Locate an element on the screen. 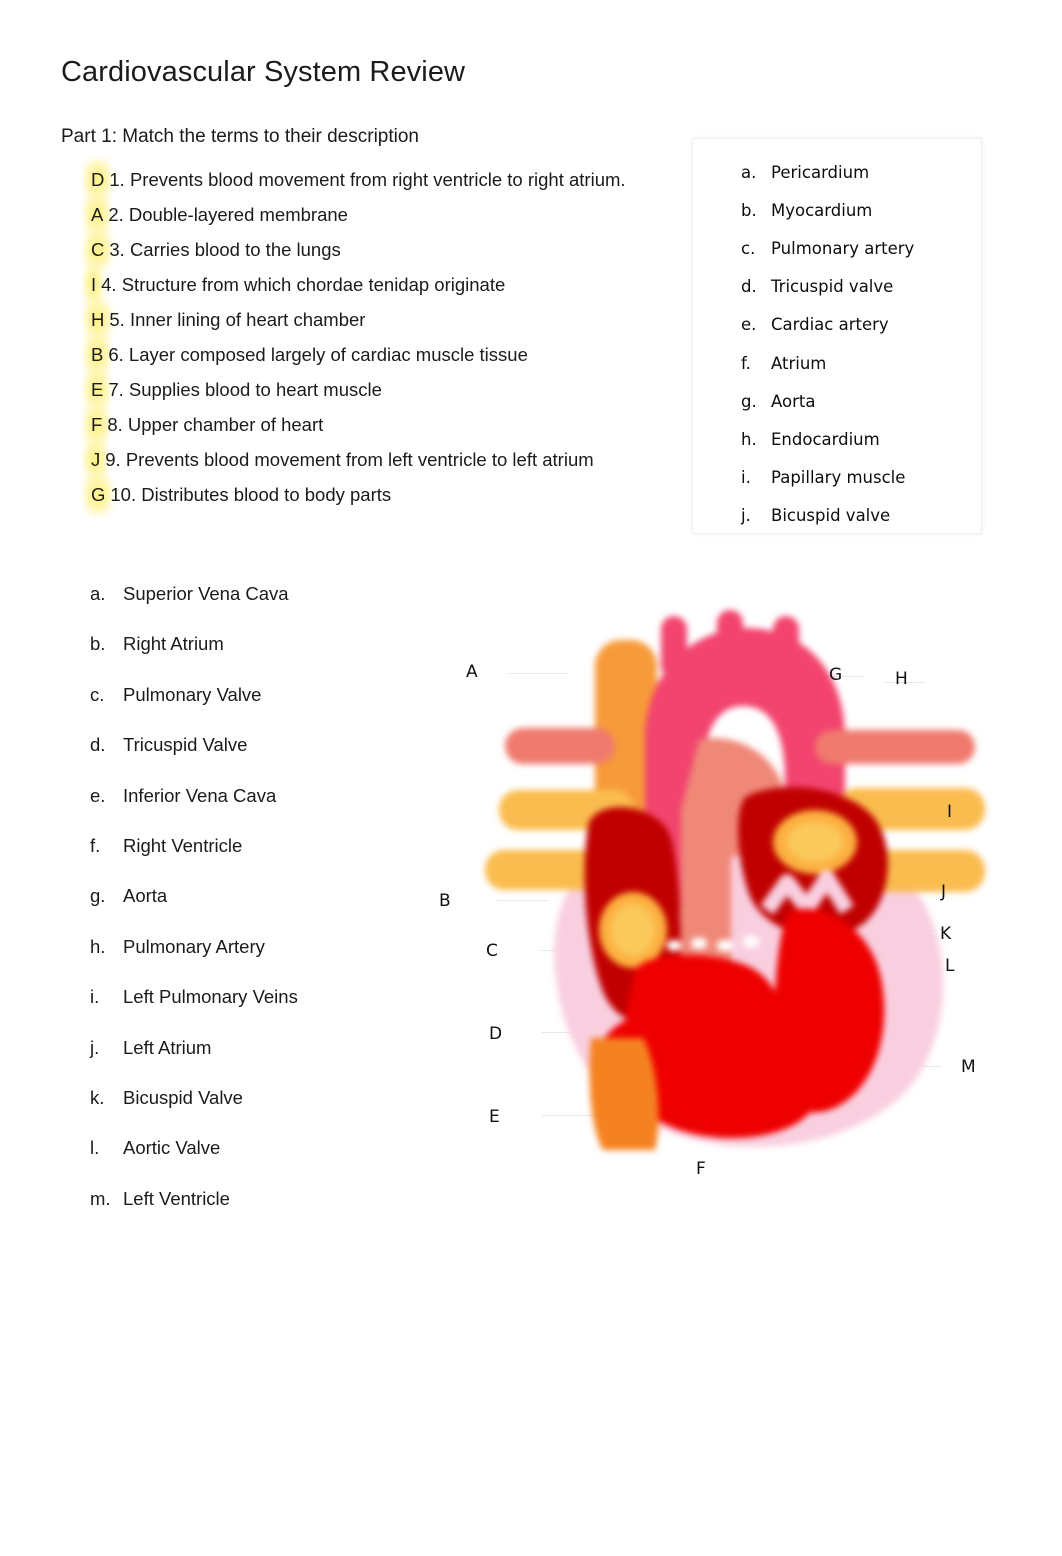 The image size is (1062, 1556). bank-letter-e: e. is located at coordinates (749, 325).